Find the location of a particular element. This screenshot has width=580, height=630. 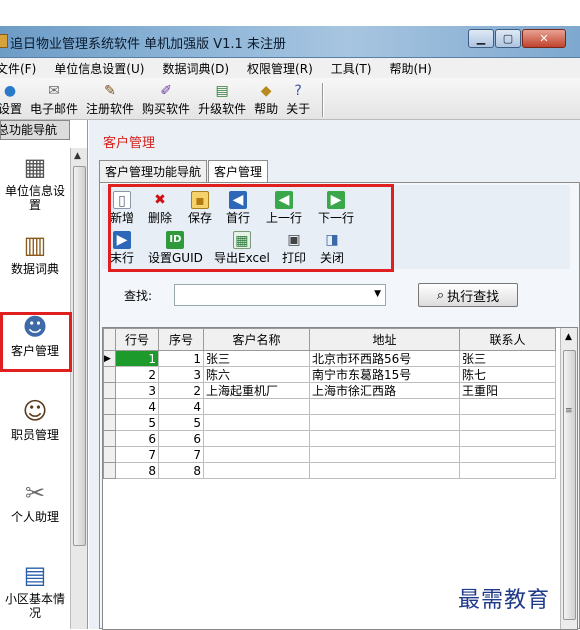

table-row: 5 5 is located at coordinates (329, 422).